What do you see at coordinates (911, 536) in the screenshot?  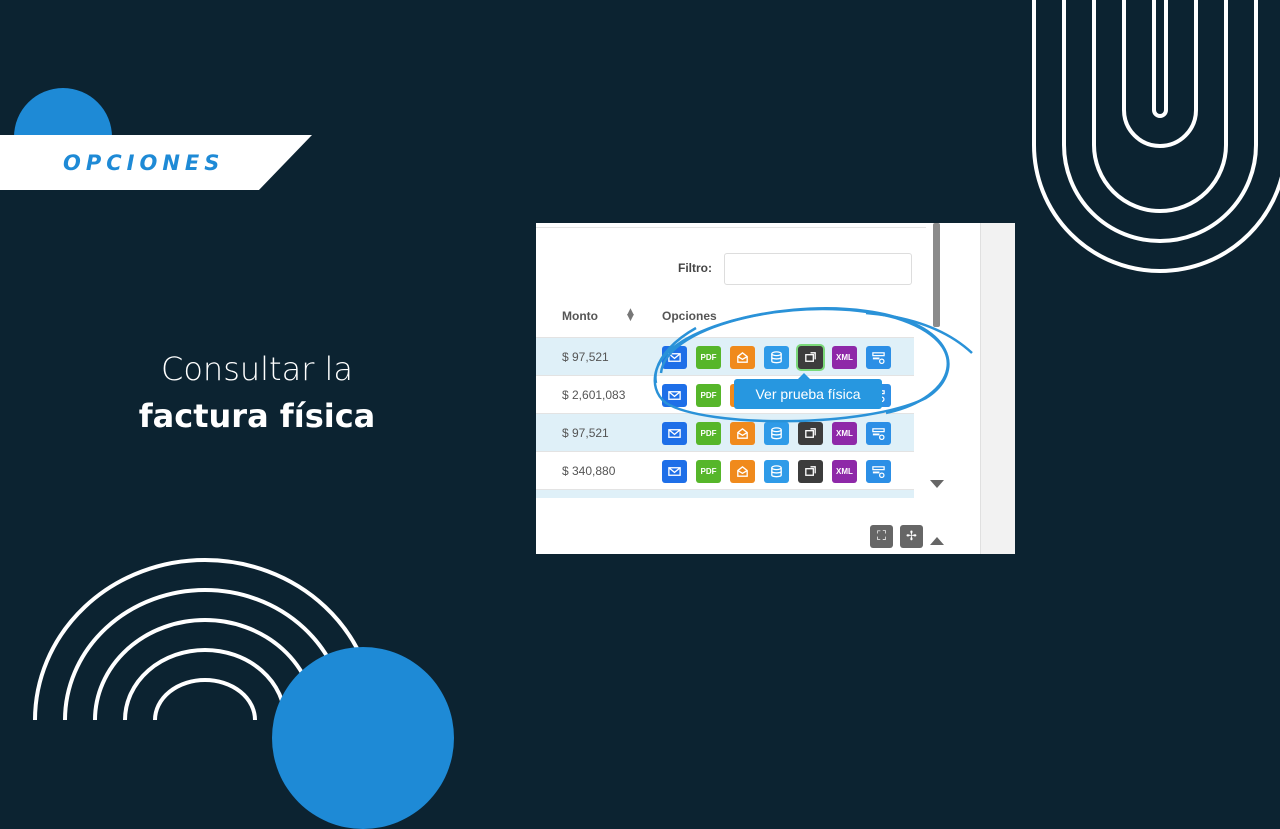 I see `collapse-icon: ✢` at bounding box center [911, 536].